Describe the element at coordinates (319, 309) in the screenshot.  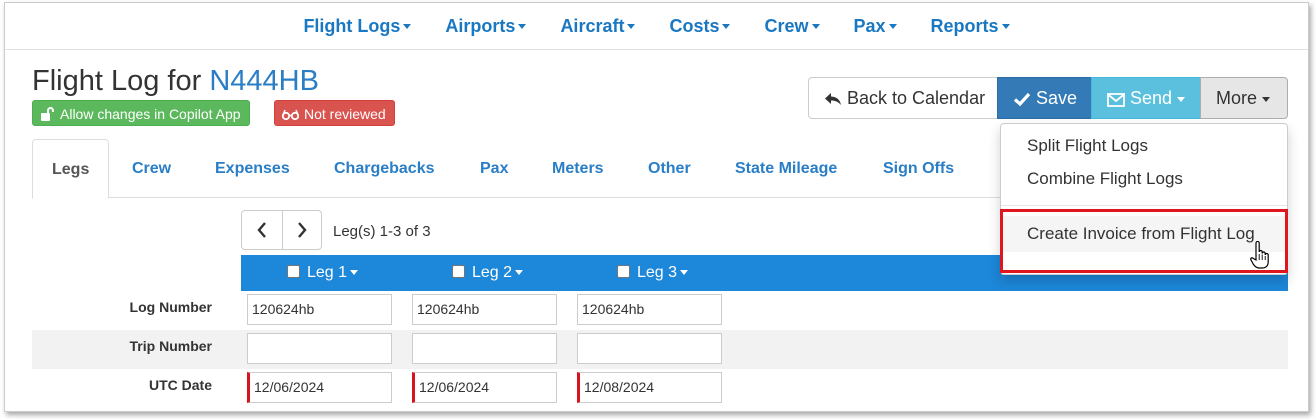
I see `log-number-field-leg-1: 120624hb` at that location.